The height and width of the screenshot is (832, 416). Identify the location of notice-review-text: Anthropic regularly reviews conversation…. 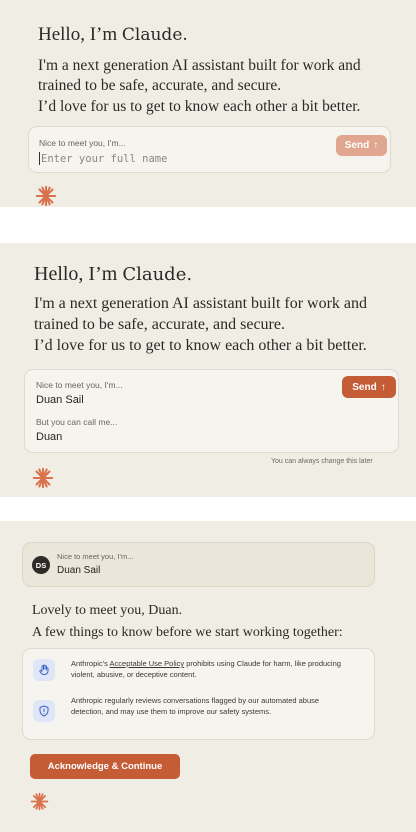
(195, 706).